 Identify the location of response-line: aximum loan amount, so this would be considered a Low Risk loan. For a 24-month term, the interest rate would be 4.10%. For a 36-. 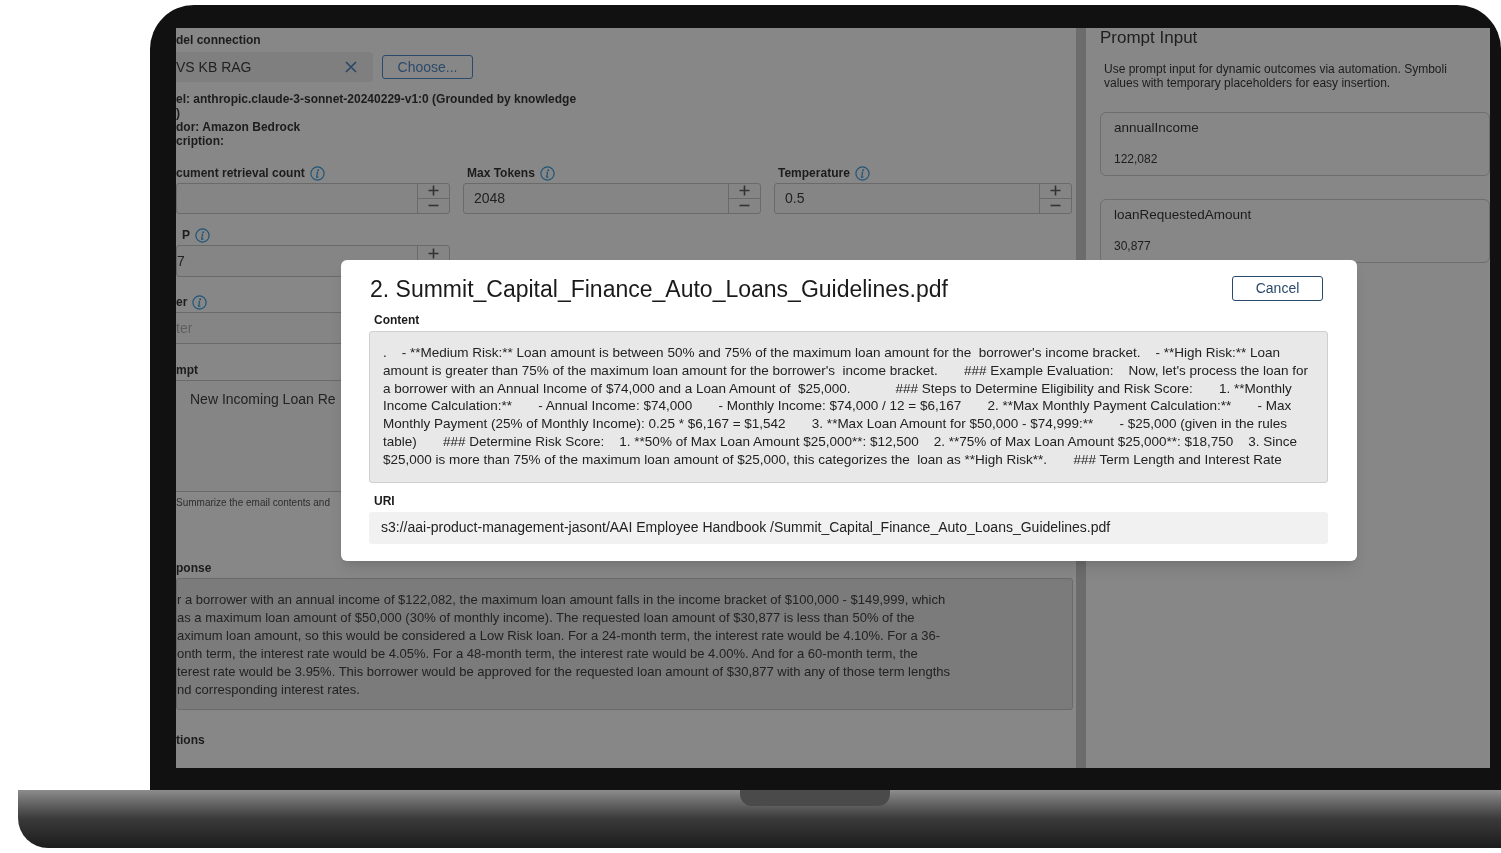
(559, 636).